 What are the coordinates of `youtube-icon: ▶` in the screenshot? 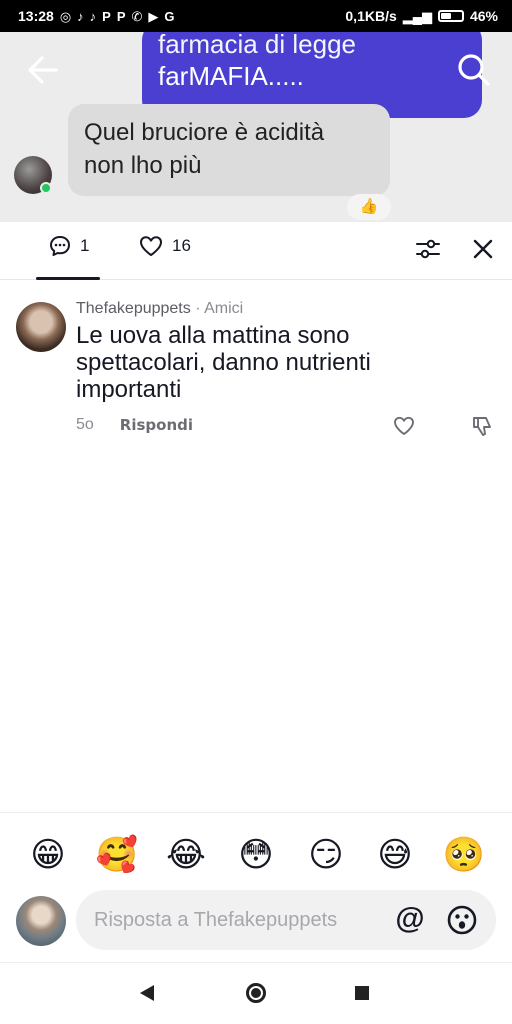 It's located at (153, 16).